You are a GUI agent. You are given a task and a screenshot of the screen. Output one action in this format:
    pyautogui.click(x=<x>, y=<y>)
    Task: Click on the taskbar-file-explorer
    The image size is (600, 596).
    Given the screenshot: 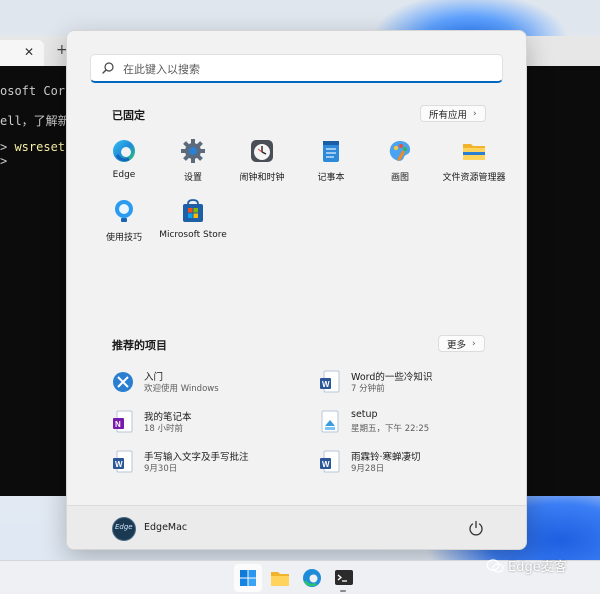 What is the action you would take?
    pyautogui.click(x=280, y=578)
    